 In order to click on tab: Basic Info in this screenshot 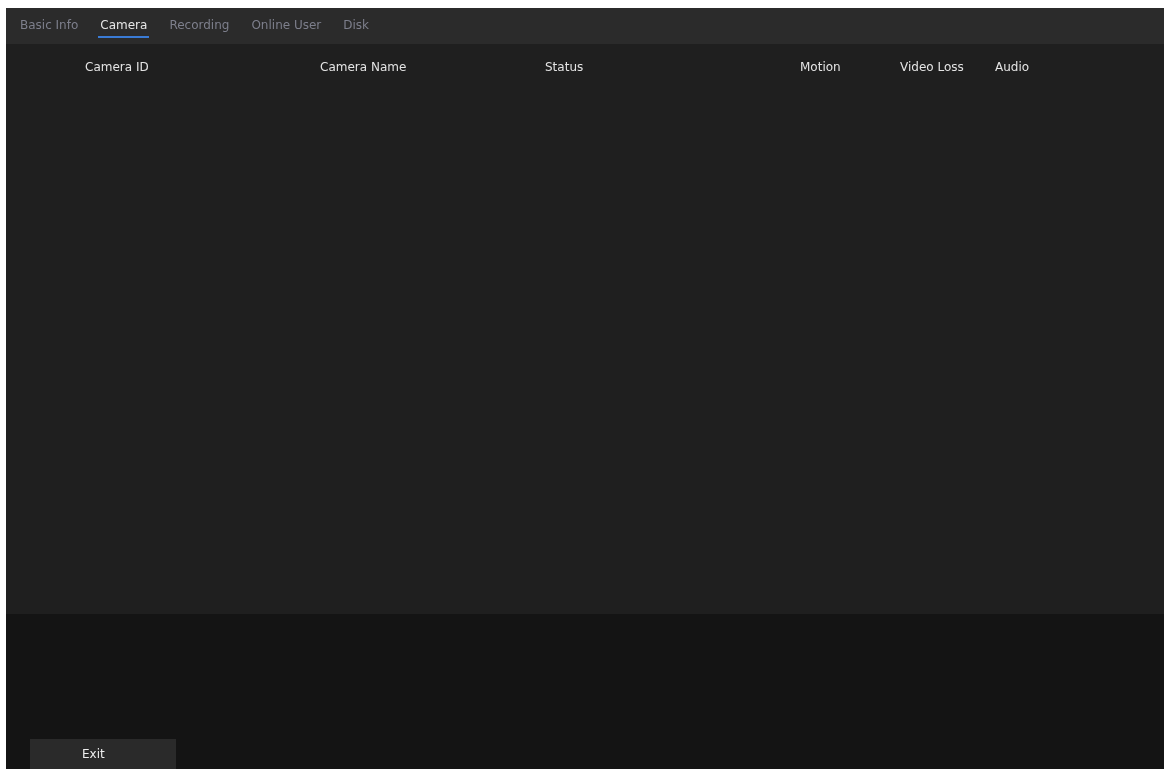, I will do `click(49, 26)`.